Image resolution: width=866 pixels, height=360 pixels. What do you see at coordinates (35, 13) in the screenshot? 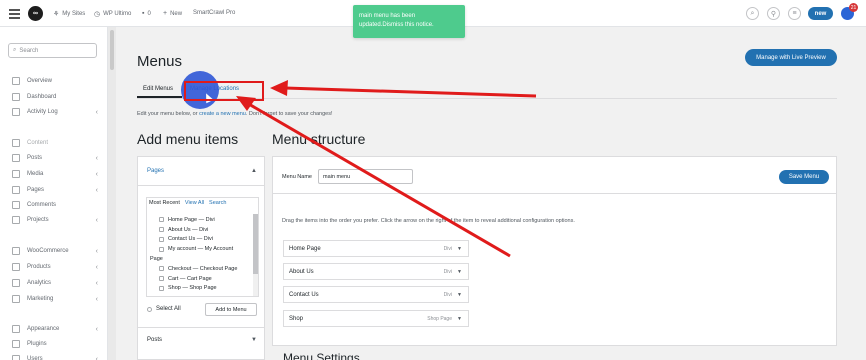
I see `site-logo: ∞` at bounding box center [35, 13].